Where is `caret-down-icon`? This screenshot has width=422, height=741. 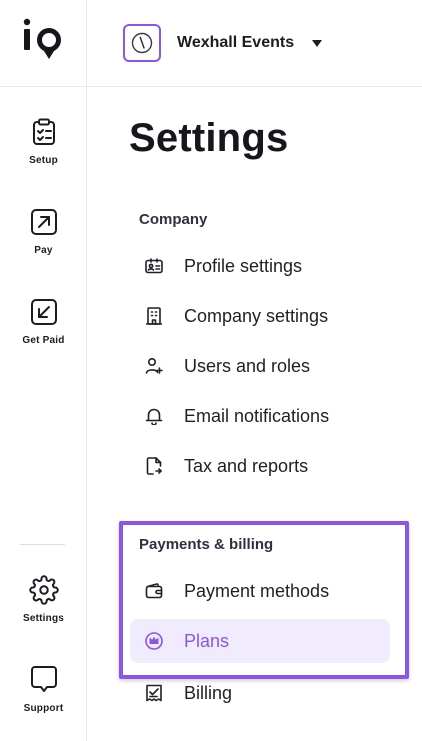
caret-down-icon is located at coordinates (317, 43).